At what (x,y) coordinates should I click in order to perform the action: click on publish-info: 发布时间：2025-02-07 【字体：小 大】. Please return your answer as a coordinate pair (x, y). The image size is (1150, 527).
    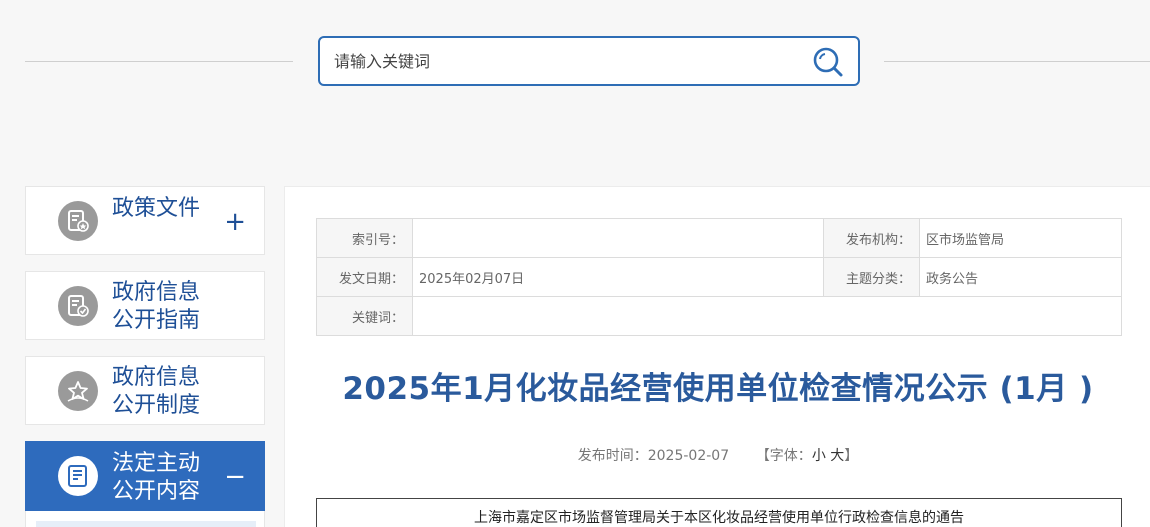
    Looking at the image, I should click on (717, 455).